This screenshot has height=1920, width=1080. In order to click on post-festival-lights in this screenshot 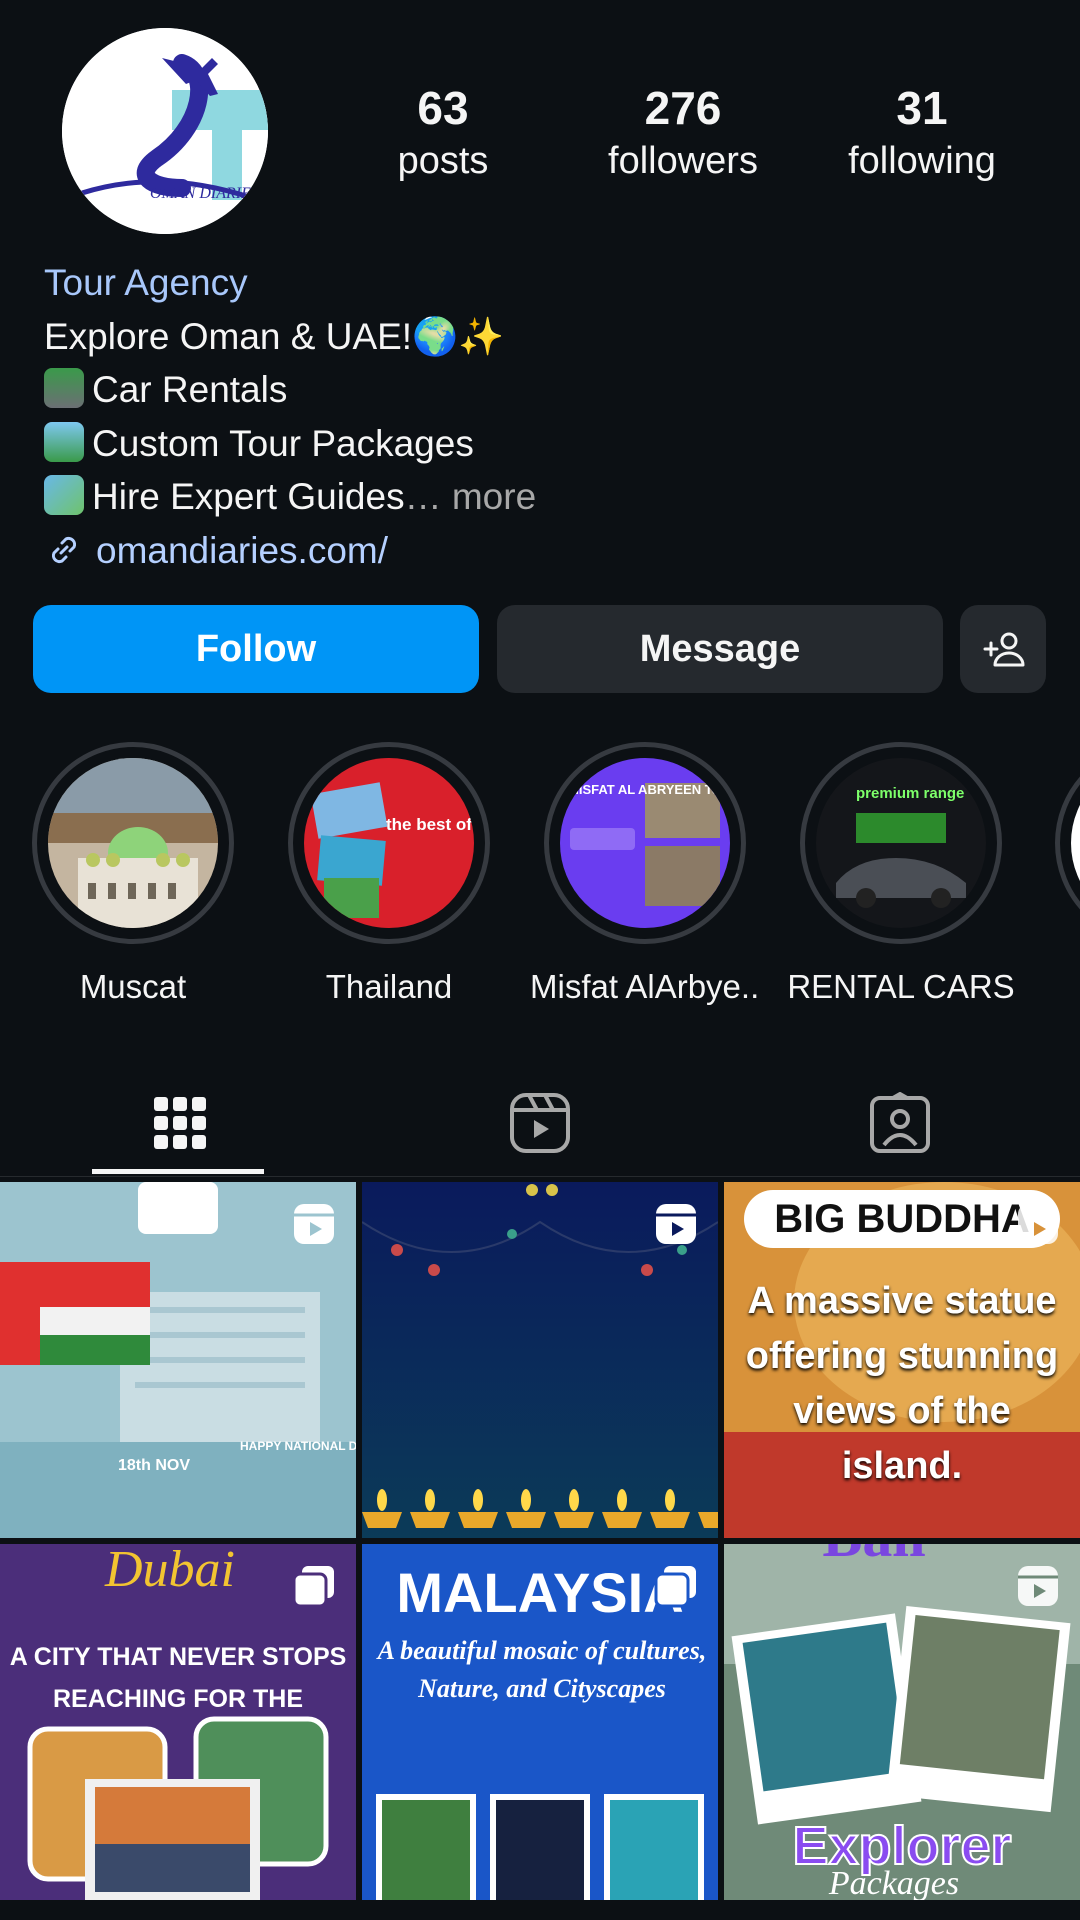, I will do `click(540, 1360)`.